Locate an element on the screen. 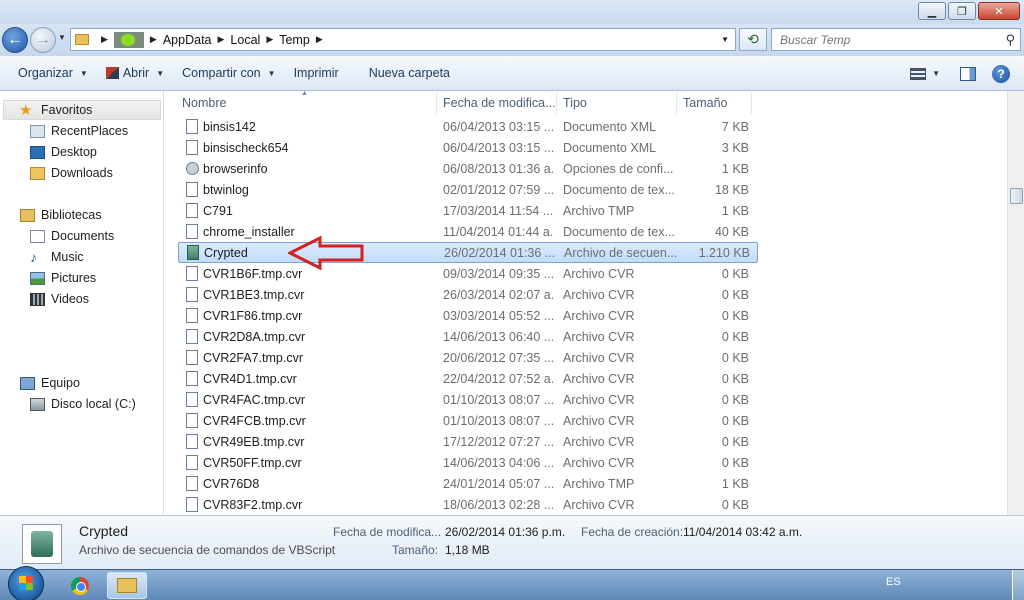 The image size is (1024, 600). nav-disco-local: Disco local (C:) is located at coordinates (83, 404).